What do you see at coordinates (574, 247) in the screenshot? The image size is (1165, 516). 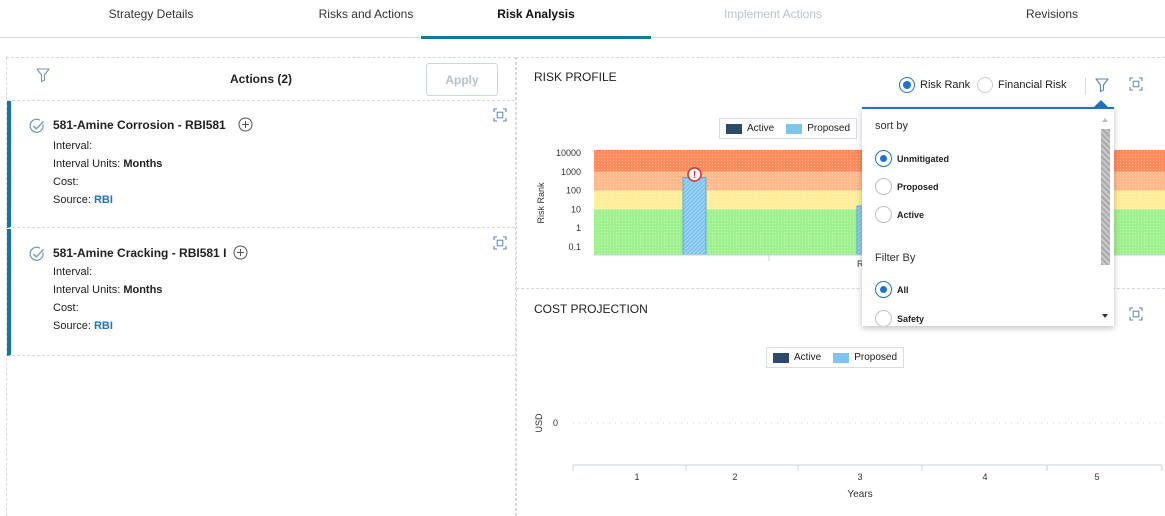 I see `risk-ytick-label: 0.1` at bounding box center [574, 247].